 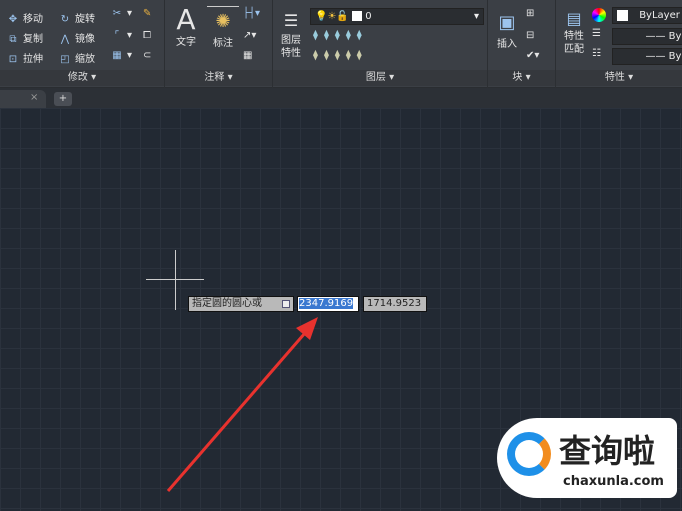 I want to click on move-icon: ✥, so click(x=13, y=19).